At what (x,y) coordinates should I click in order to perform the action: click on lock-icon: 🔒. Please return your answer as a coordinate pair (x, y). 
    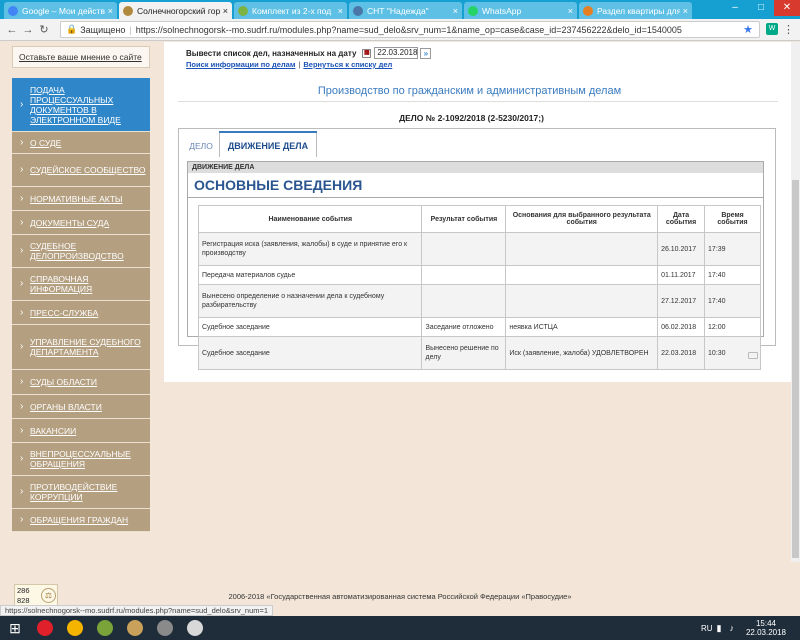
    Looking at the image, I should click on (72, 29).